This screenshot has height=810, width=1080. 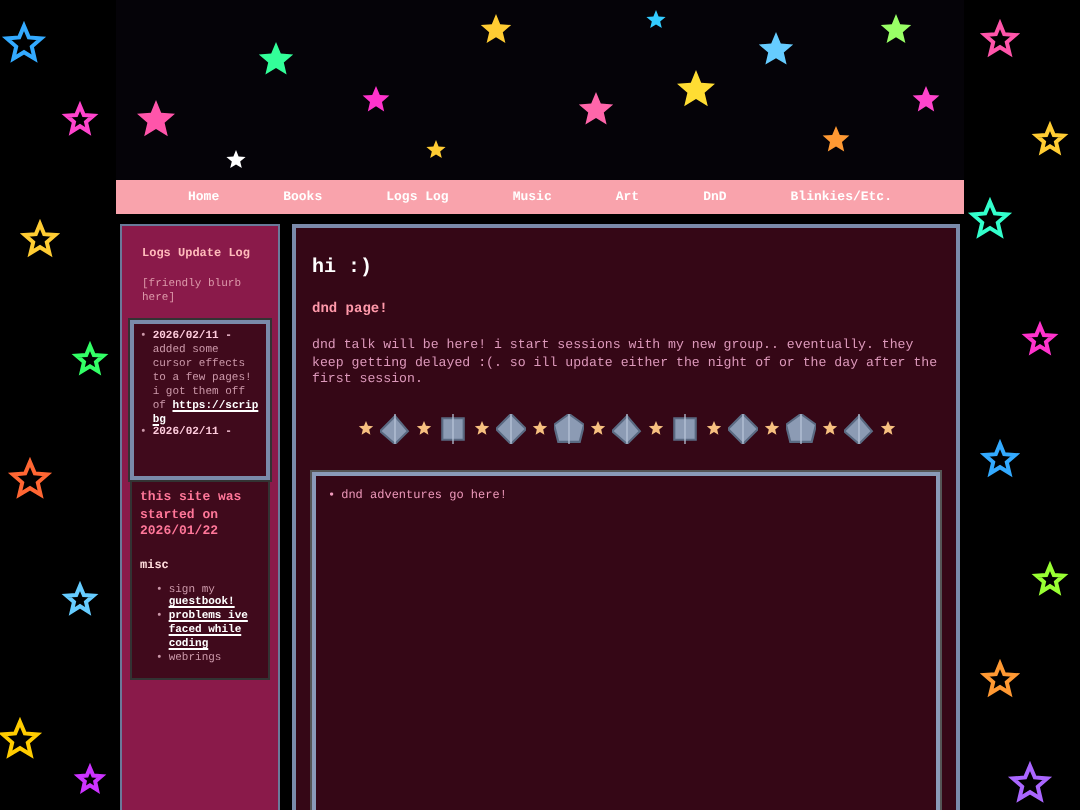 I want to click on page-heading: hi :), so click(x=343, y=269).